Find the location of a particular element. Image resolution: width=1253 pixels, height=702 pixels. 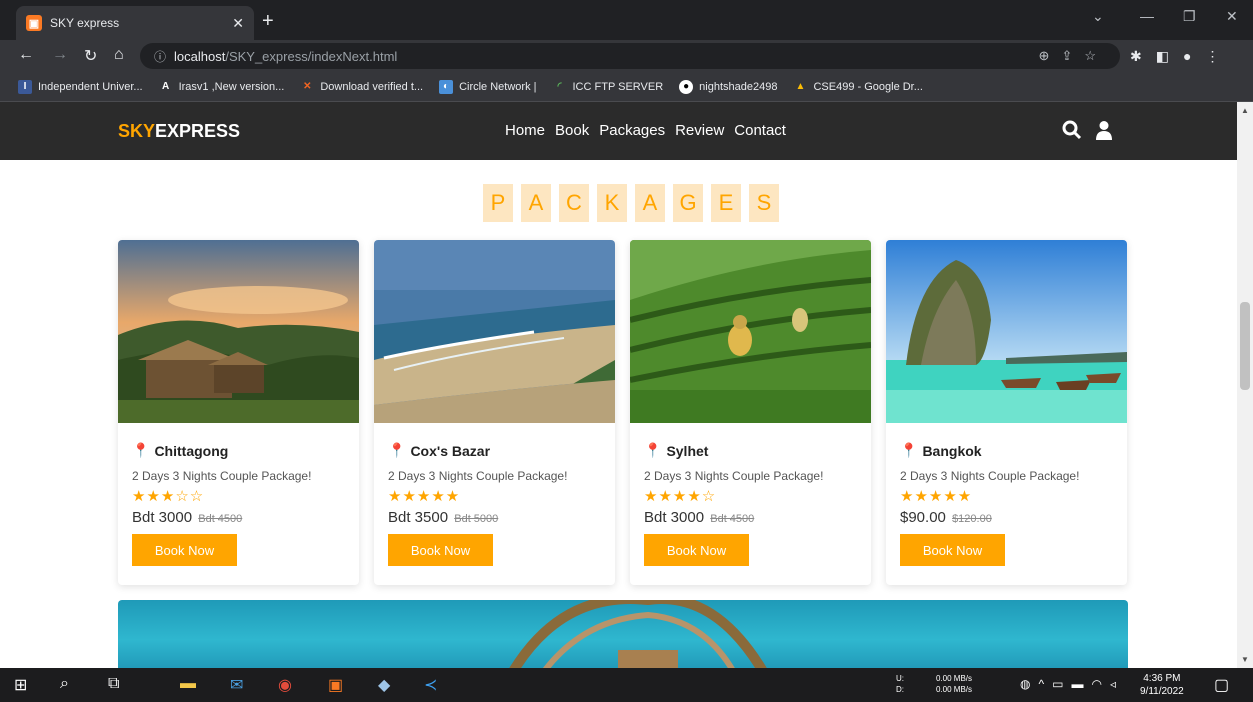

bookmark-item: ● nightshade2498 is located at coordinates (728, 86).